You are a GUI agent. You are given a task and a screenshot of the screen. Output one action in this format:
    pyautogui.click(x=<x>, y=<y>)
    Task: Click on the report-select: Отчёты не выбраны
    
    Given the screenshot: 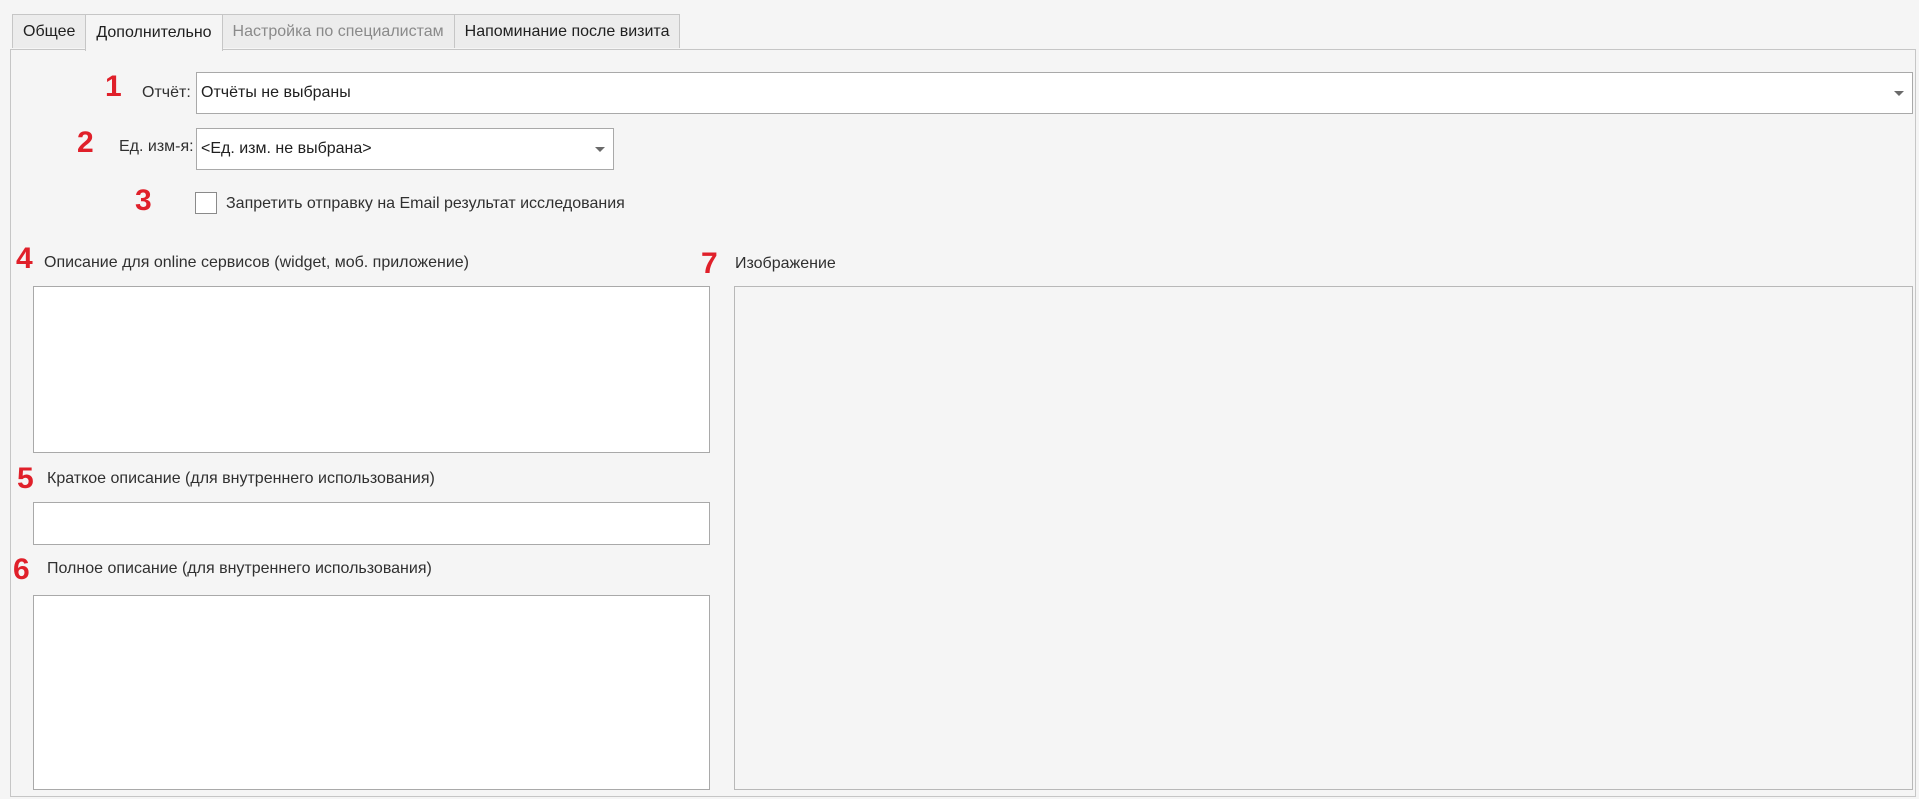 What is the action you would take?
    pyautogui.click(x=1054, y=93)
    